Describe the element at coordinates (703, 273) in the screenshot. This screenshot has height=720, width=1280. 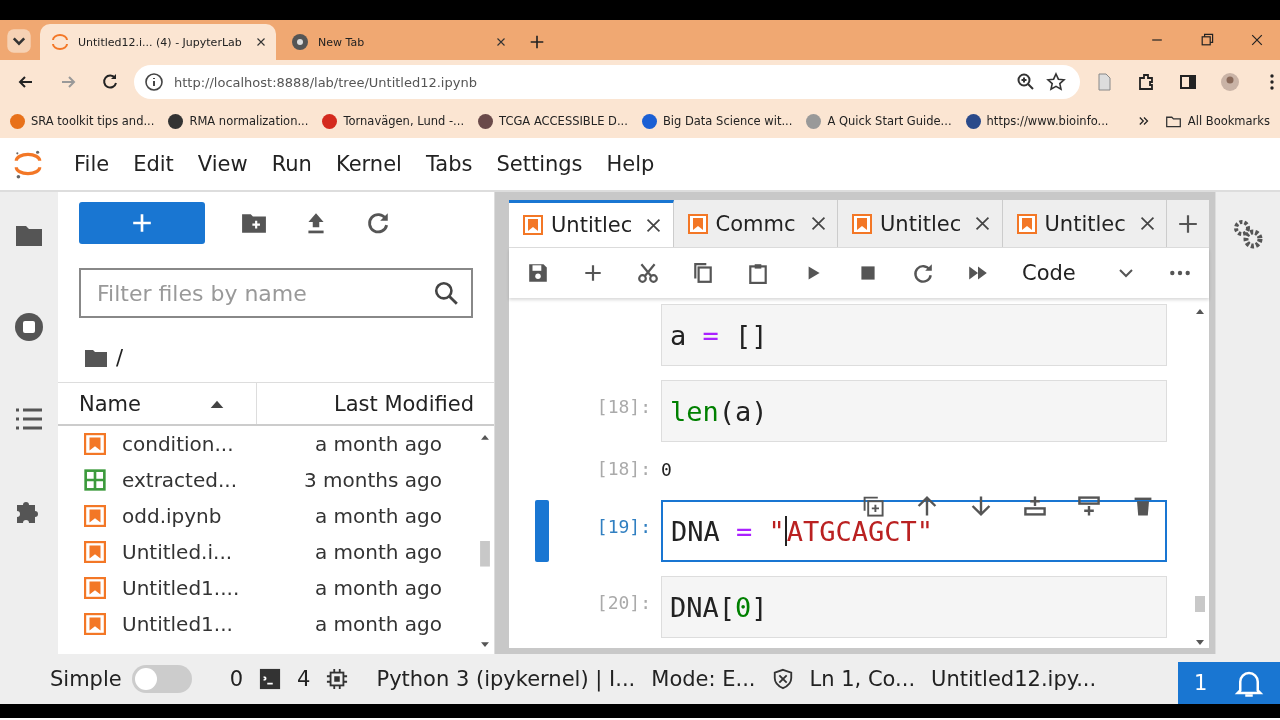
I see `copy-icon` at that location.